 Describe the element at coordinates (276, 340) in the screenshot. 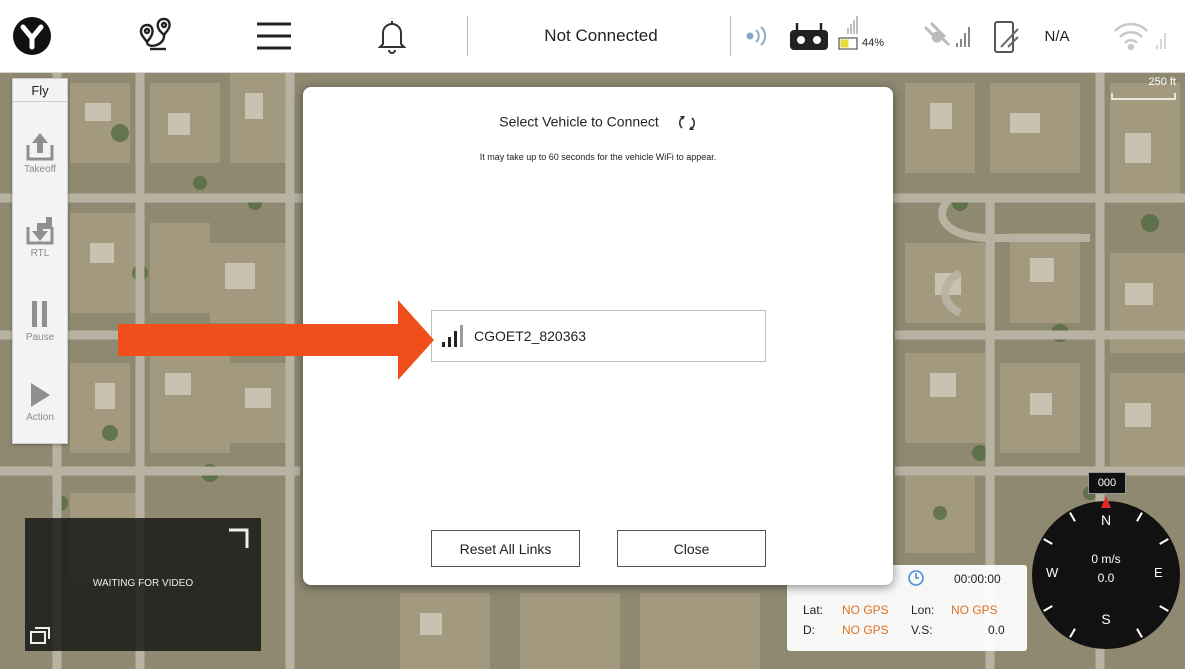

I see `highlight-arrow` at that location.